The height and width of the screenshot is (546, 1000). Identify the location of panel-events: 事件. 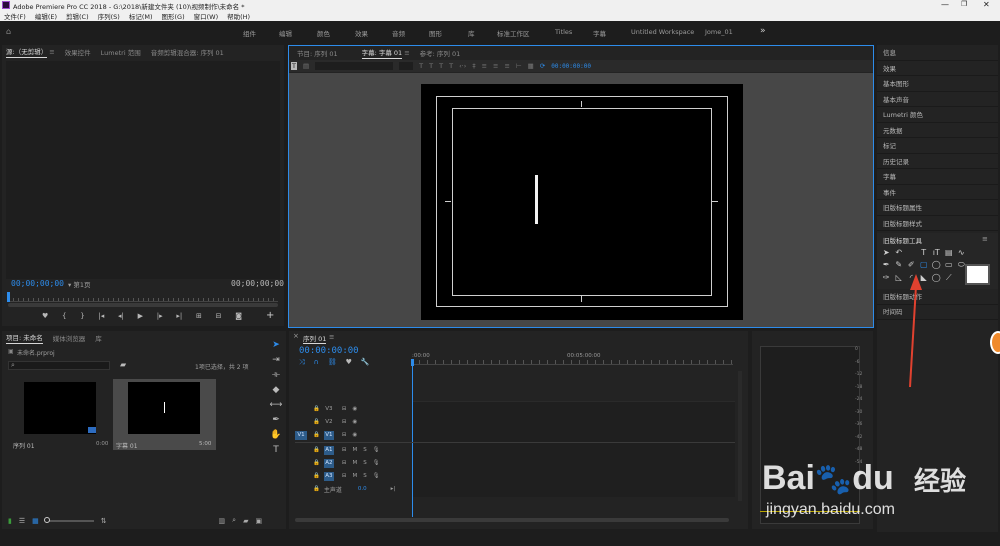
(937, 192).